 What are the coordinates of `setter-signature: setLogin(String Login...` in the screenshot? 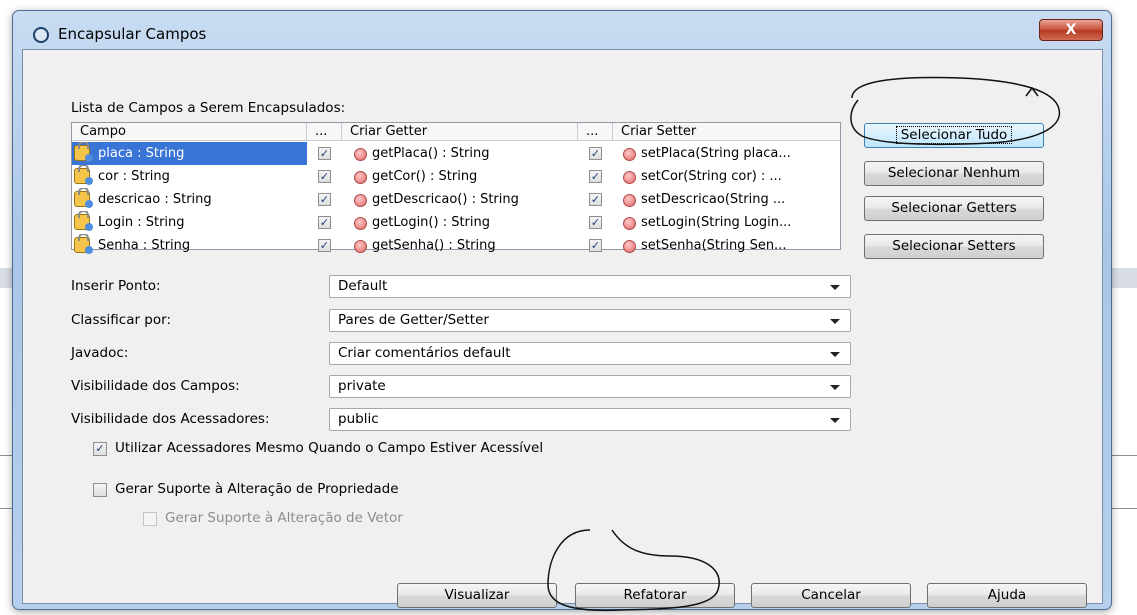 It's located at (716, 222).